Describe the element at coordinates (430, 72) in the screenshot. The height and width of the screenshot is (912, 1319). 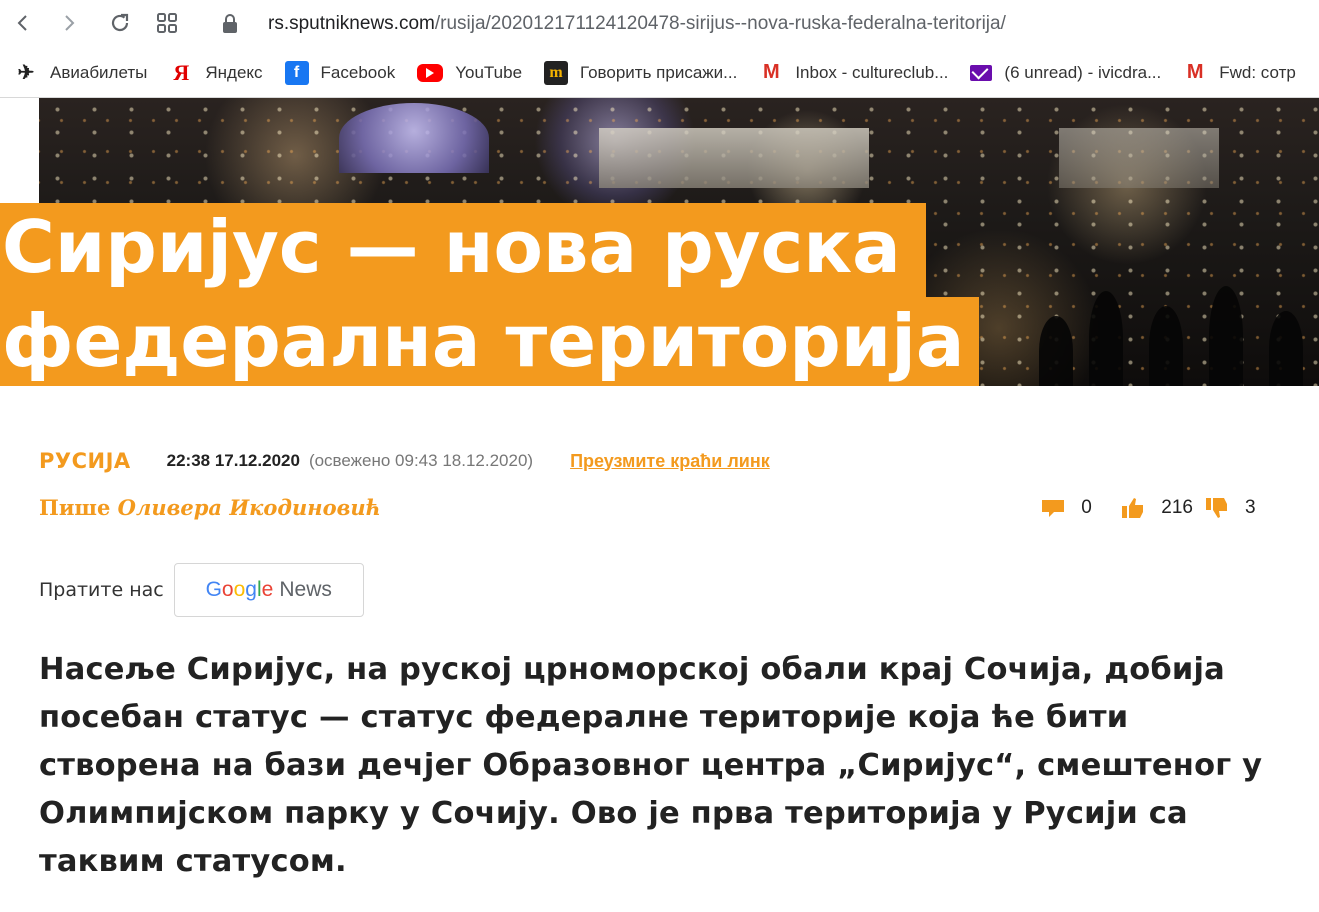
I see `youtube-icon` at that location.